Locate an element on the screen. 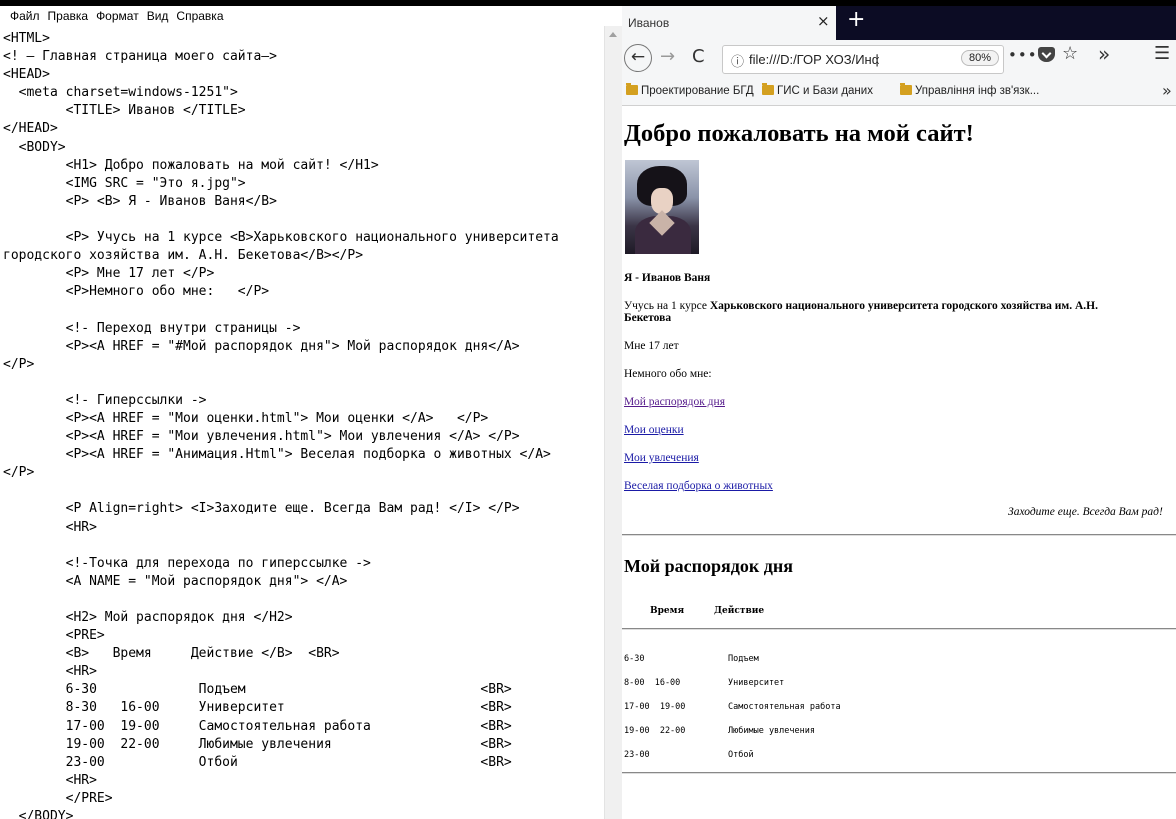  info-icon: ⓘ is located at coordinates (737, 60).